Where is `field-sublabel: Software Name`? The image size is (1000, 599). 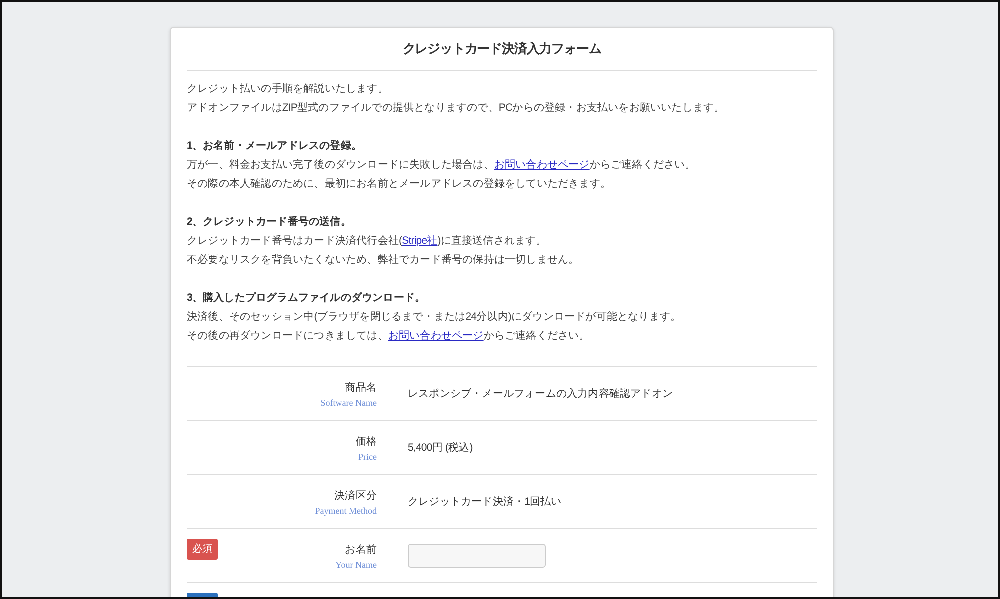
field-sublabel: Software Name is located at coordinates (348, 403).